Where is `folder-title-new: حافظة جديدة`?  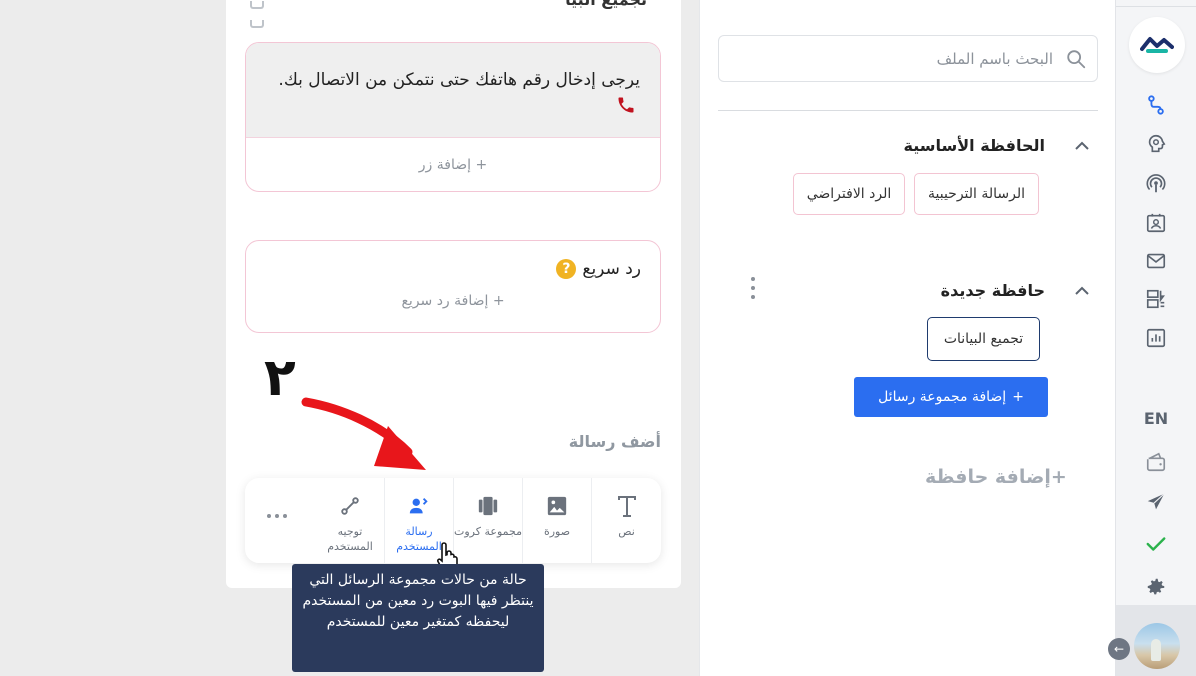 folder-title-new: حافظة جديدة is located at coordinates (993, 290).